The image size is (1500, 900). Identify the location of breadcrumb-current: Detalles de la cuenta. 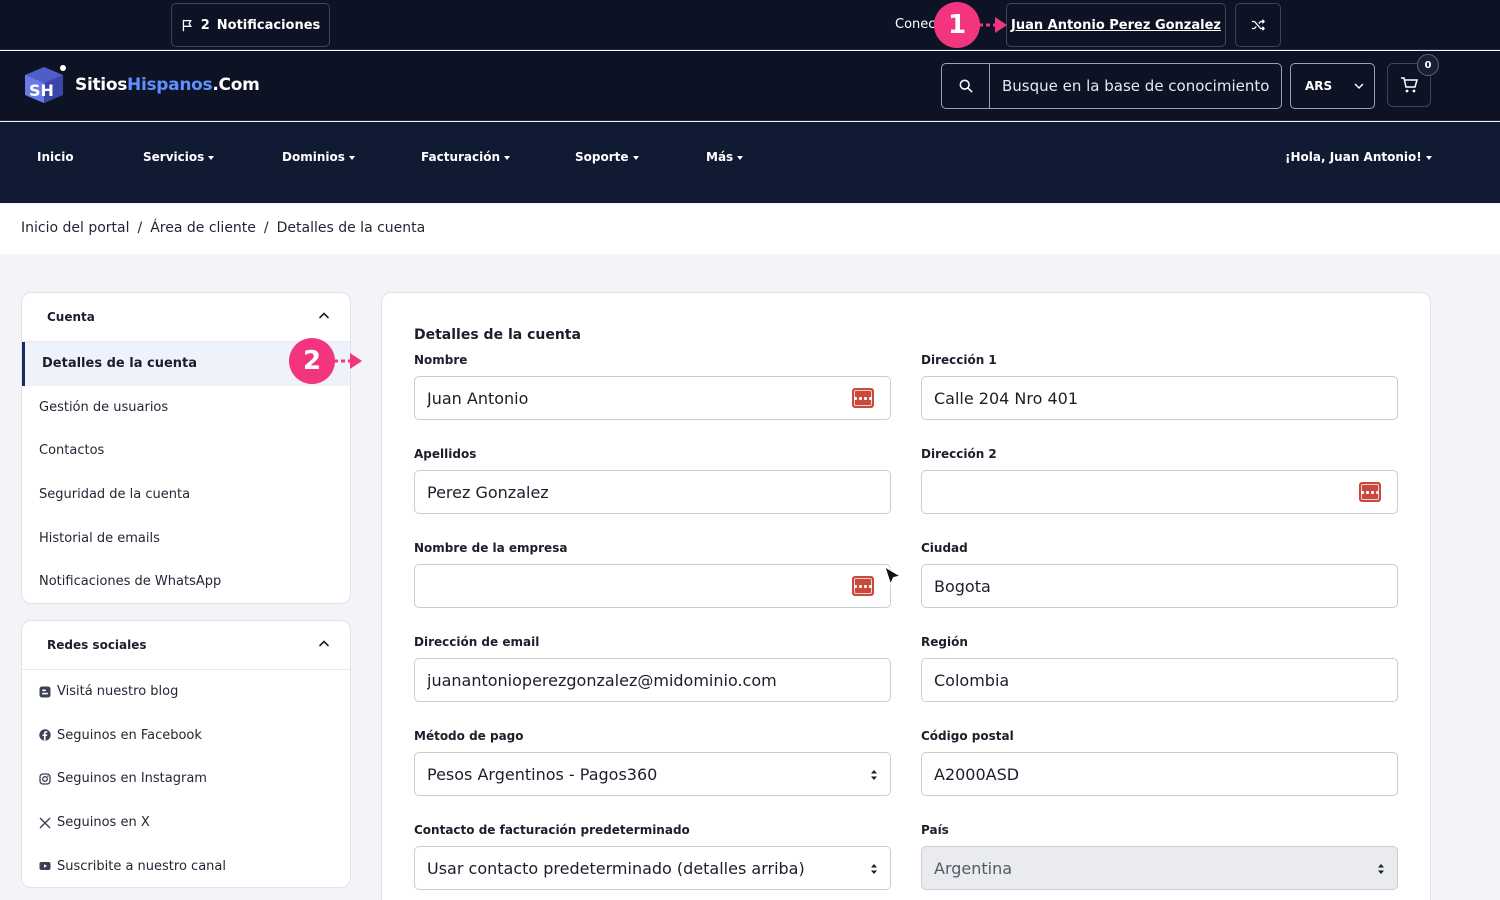
(351, 228).